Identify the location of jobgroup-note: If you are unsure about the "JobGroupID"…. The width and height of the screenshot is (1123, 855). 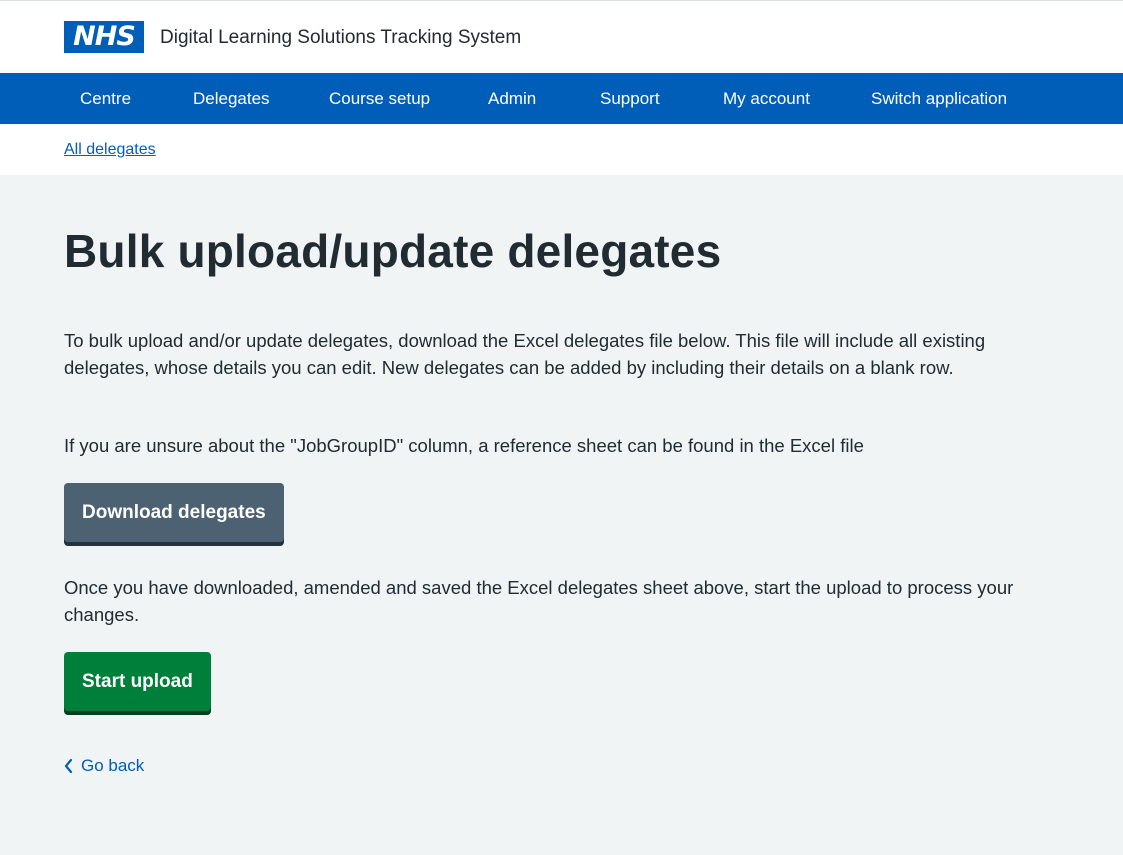
(464, 445).